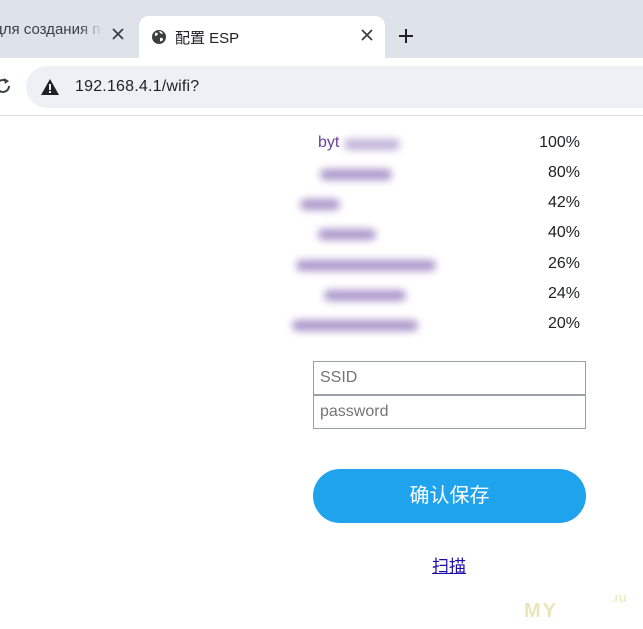 This screenshot has width=643, height=629. I want to click on network-row: 26%, so click(321, 266).